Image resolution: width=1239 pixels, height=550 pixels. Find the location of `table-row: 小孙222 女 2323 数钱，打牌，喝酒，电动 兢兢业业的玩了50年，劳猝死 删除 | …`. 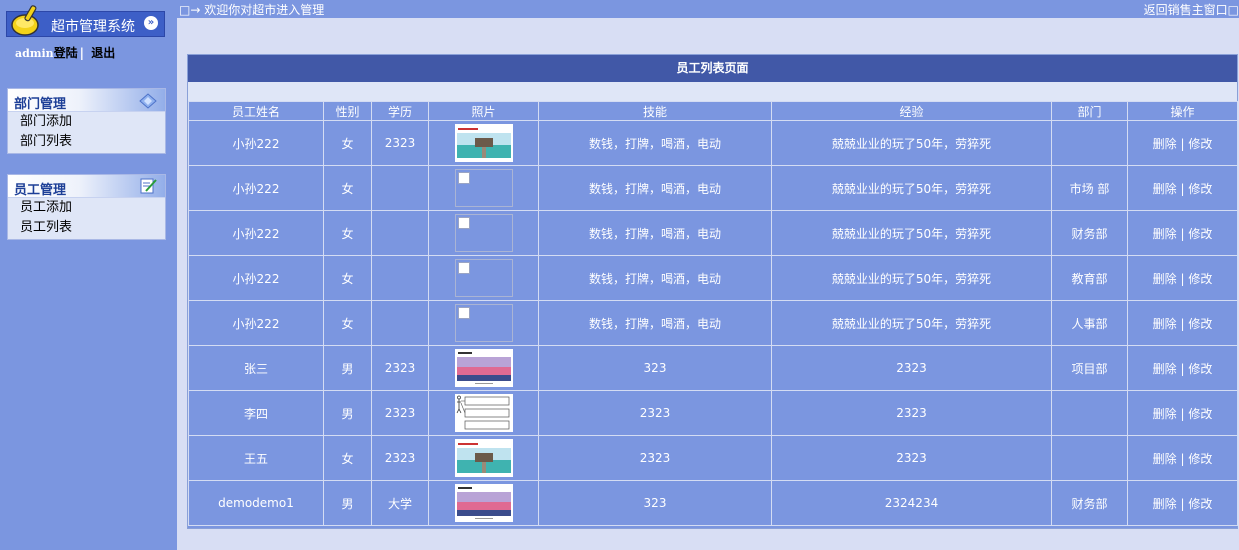

table-row: 小孙222 女 2323 数钱，打牌，喝酒，电动 兢兢业业的玩了50年，劳猝死 删除 | … is located at coordinates (713, 143).